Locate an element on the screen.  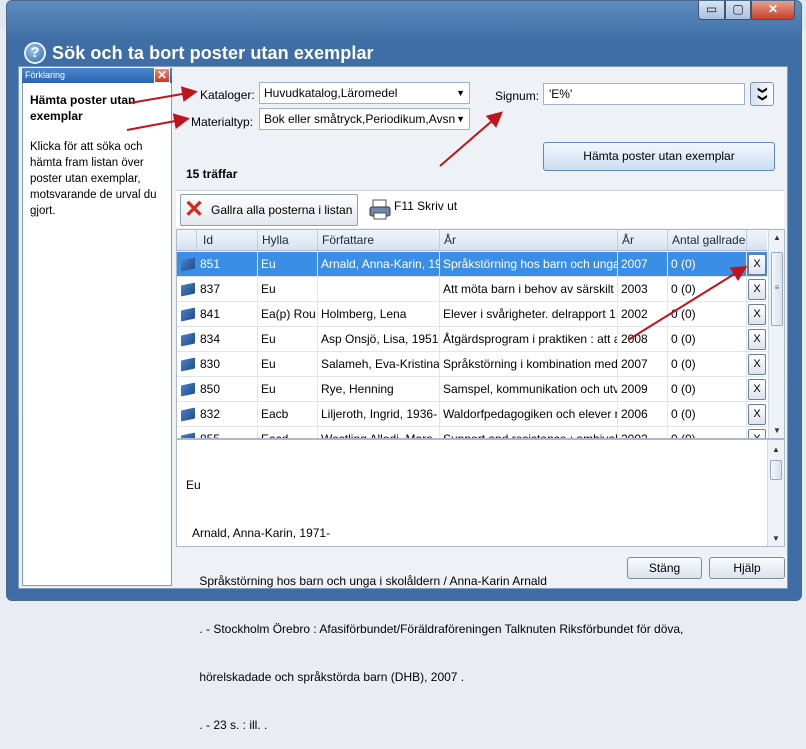
cell-ar: 2008 is located at coordinates (643, 339).